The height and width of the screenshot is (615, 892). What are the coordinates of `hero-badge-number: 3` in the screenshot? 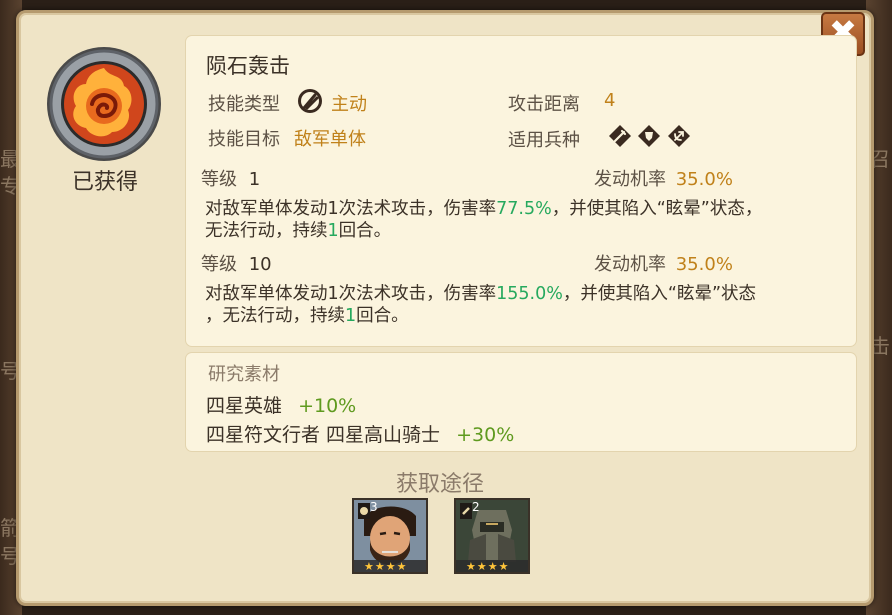 It's located at (374, 507).